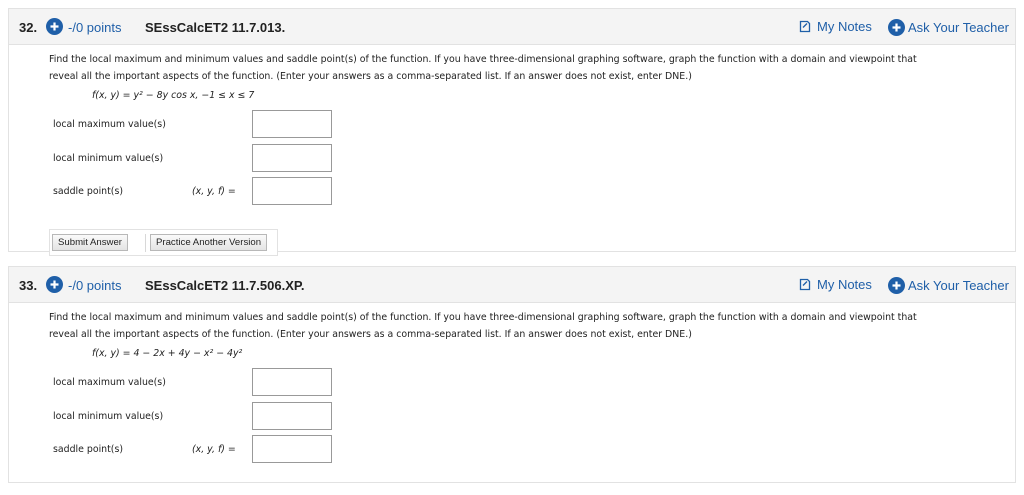 This screenshot has width=1024, height=495. I want to click on problem-code: SEssCalcET2 11.7.013., so click(215, 27).